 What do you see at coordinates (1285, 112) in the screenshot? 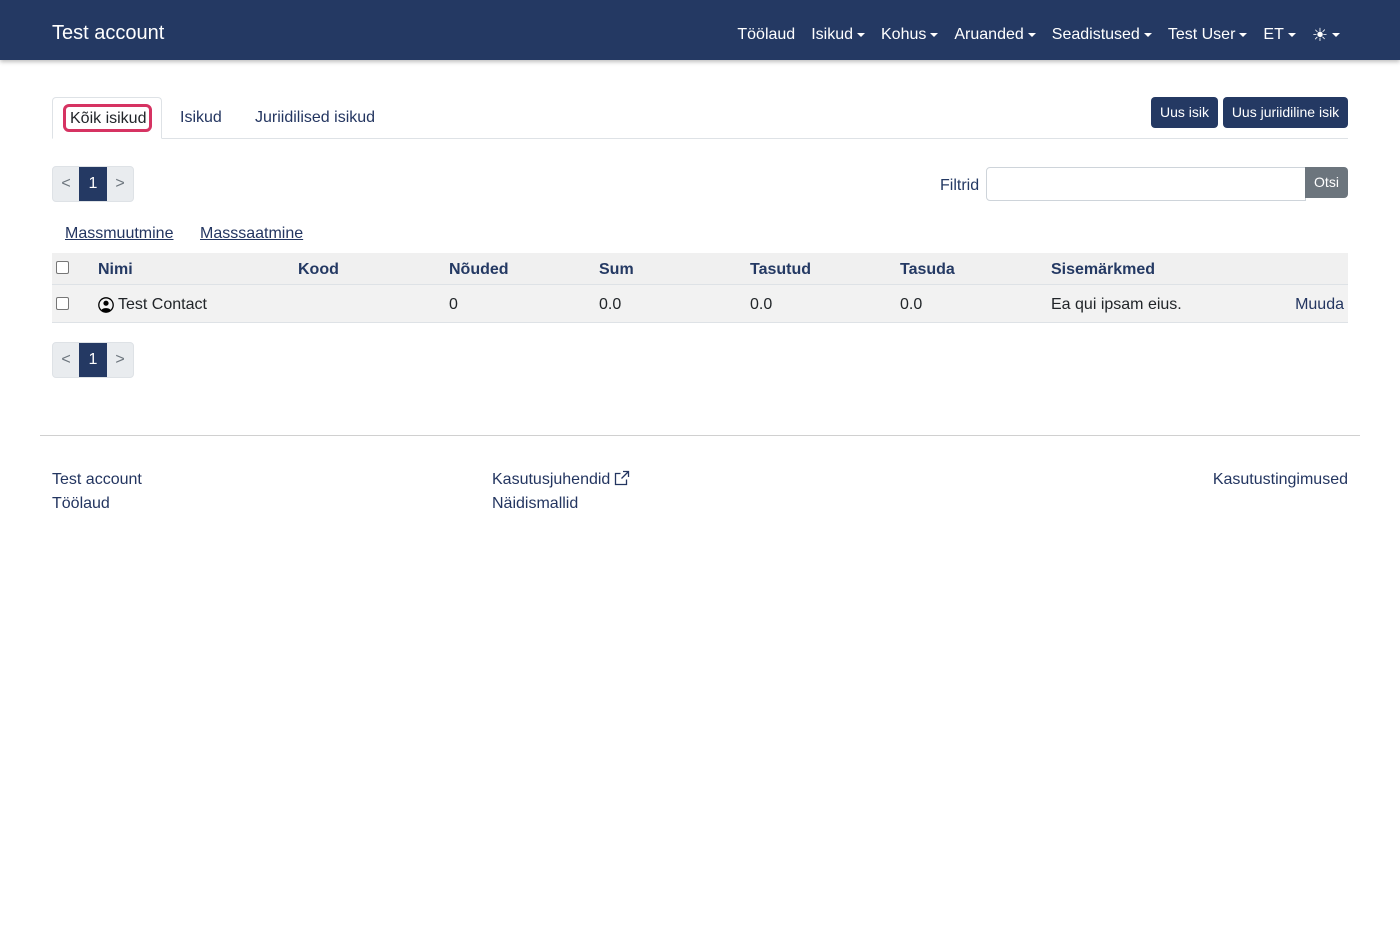
I see `new-legal-person-button: Uus juriidiline isik` at bounding box center [1285, 112].